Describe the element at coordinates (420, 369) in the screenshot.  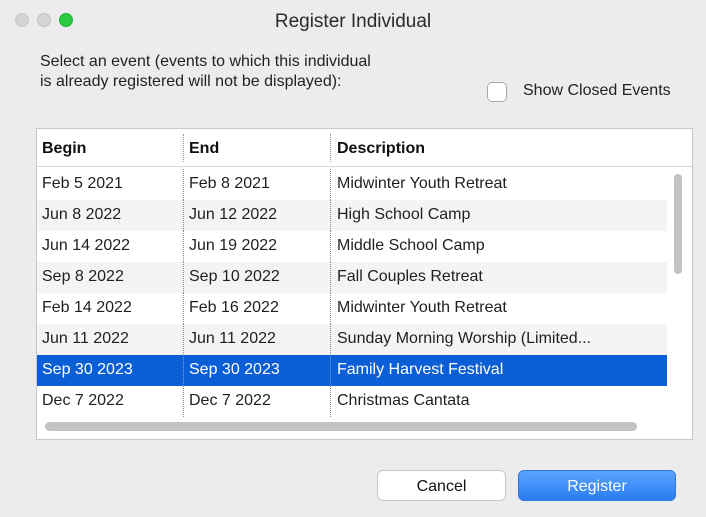
I see `cell-description: Family Harvest Festival` at that location.